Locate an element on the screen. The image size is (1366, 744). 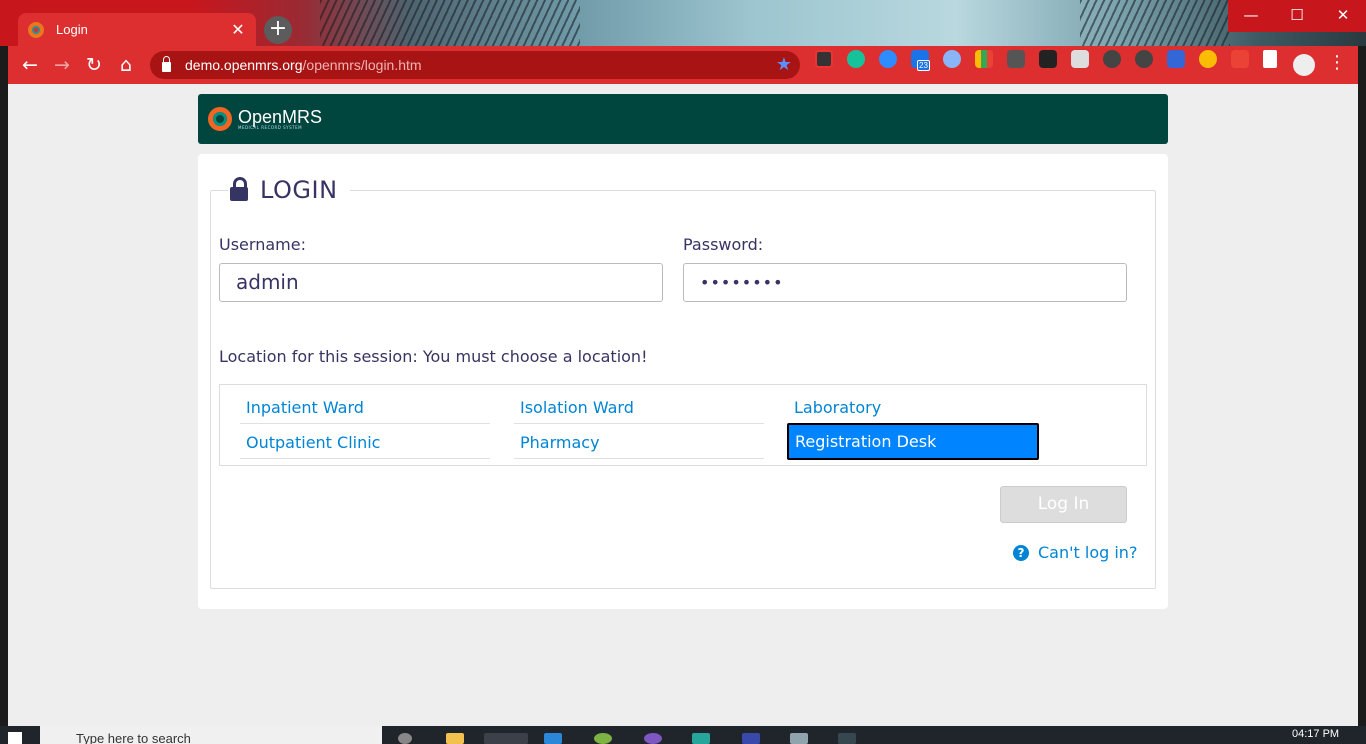
app-taskbar-icon is located at coordinates (553, 738).